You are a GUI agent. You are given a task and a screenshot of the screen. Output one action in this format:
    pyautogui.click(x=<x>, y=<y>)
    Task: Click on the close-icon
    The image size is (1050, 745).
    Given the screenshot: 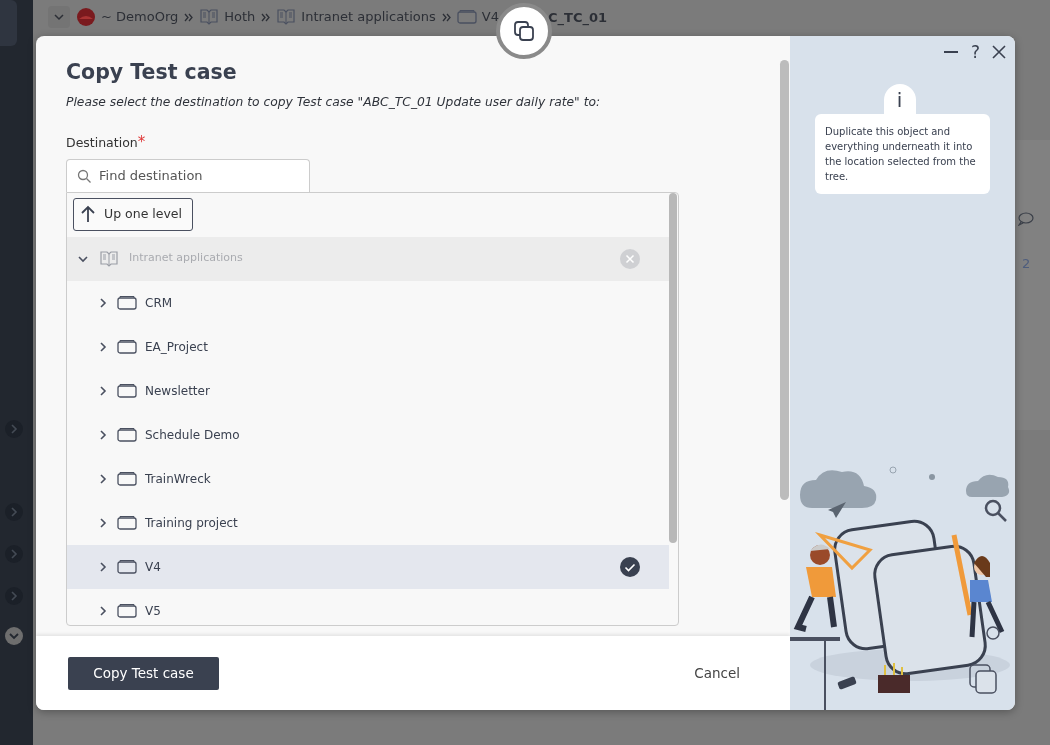 What is the action you would take?
    pyautogui.click(x=999, y=52)
    